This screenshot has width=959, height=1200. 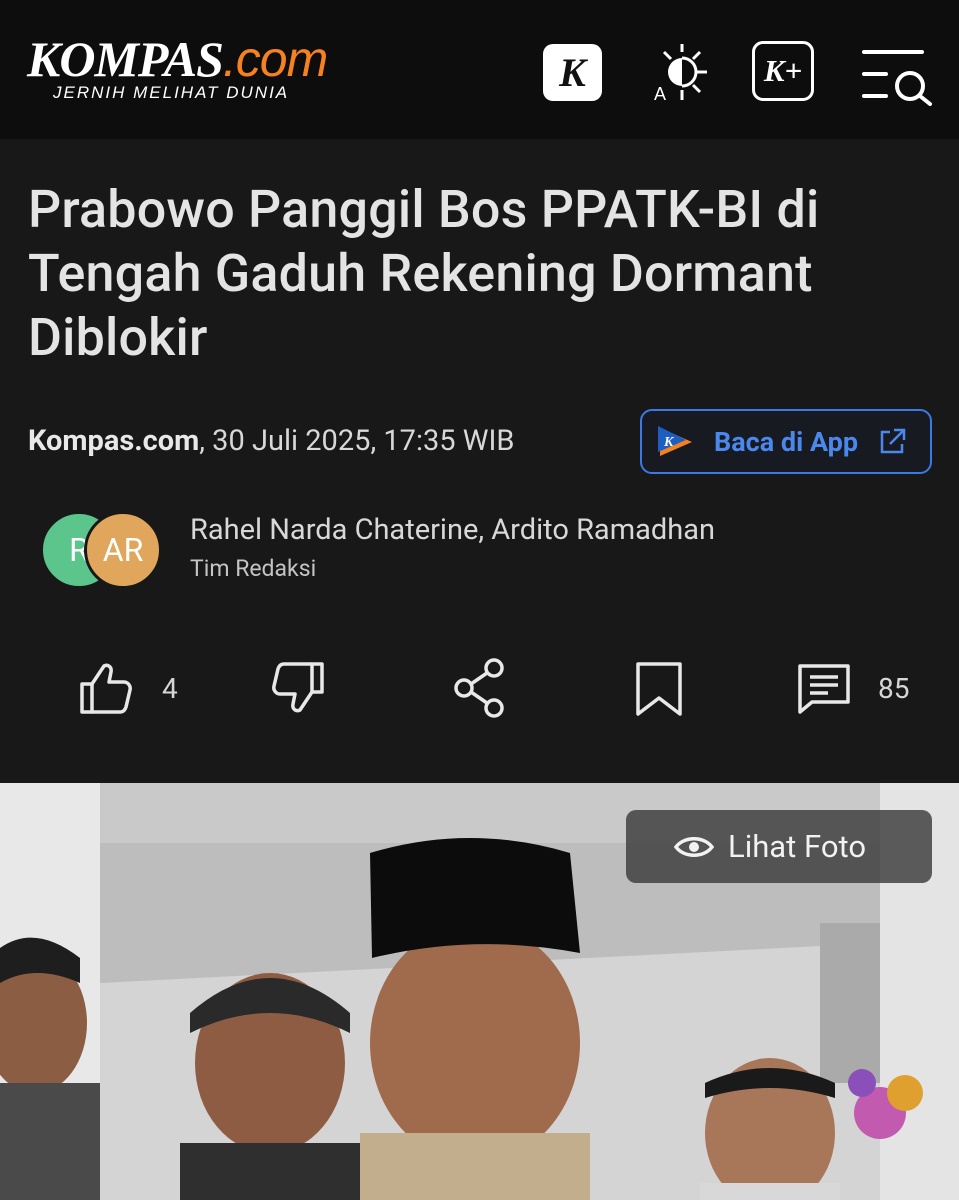 What do you see at coordinates (824, 689) in the screenshot?
I see `comment-icon` at bounding box center [824, 689].